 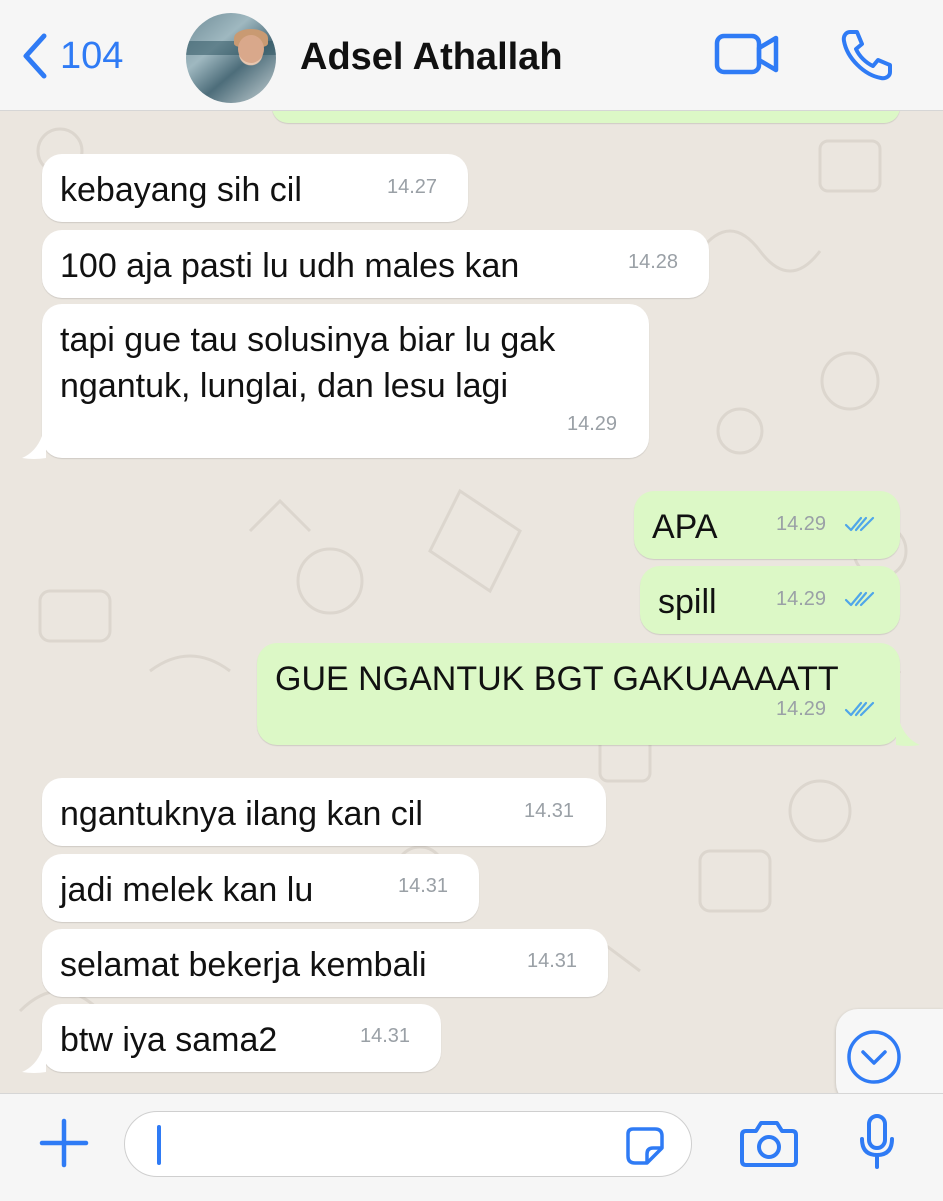 I want to click on message-time: 14.27, so click(x=412, y=187).